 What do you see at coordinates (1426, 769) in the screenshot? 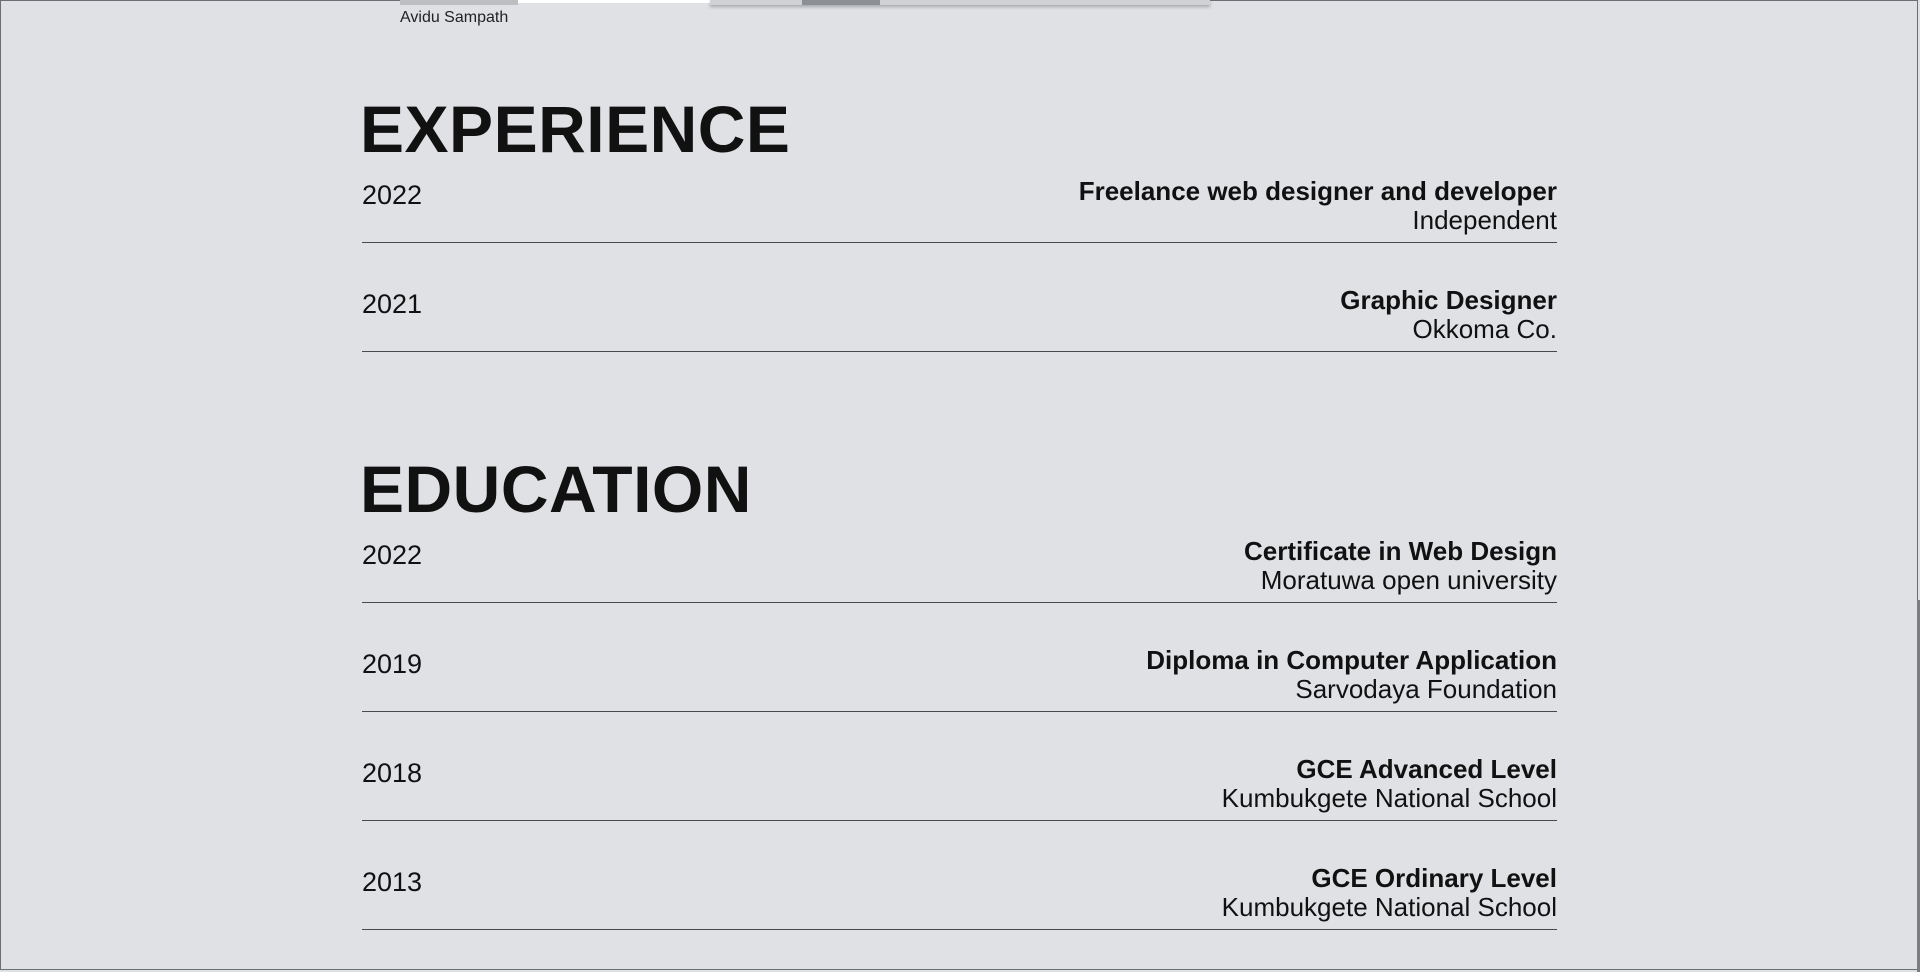
I see `entry-role: GCE Advanced Level` at bounding box center [1426, 769].